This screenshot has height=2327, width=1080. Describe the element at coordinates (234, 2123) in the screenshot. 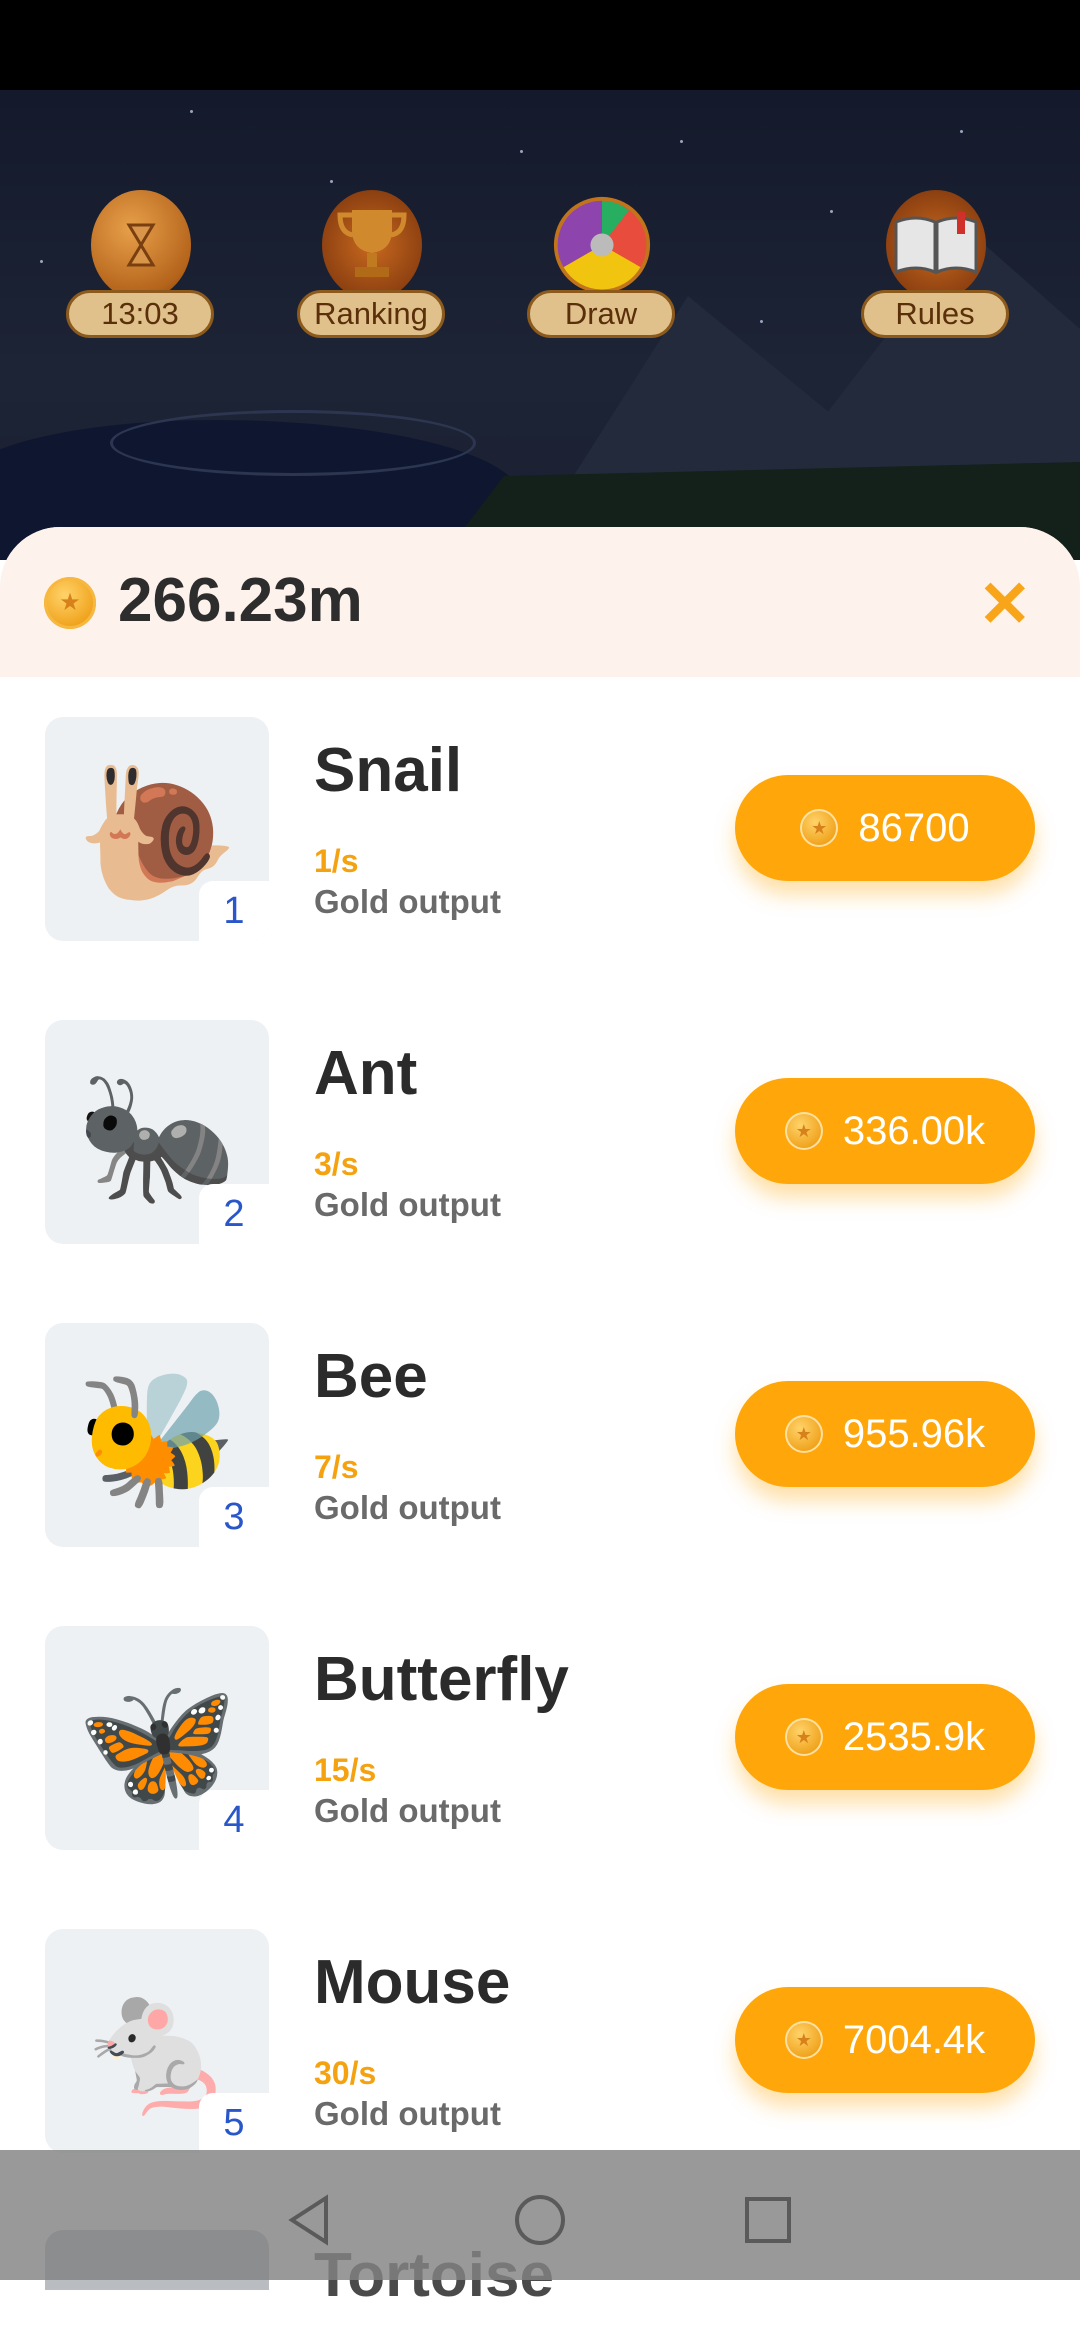

I see `level-badge: 5` at that location.